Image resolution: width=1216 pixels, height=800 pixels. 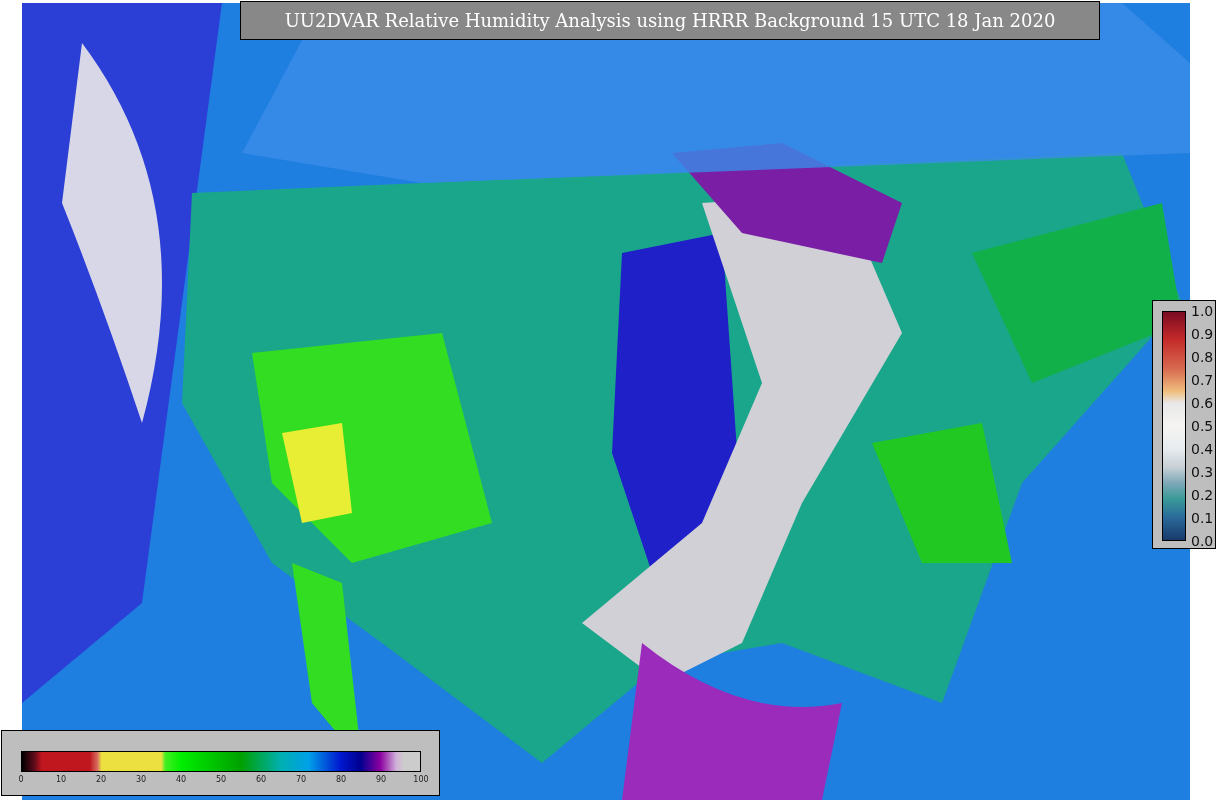 What do you see at coordinates (421, 780) in the screenshot?
I see `colorbar-tick-label: 100` at bounding box center [421, 780].